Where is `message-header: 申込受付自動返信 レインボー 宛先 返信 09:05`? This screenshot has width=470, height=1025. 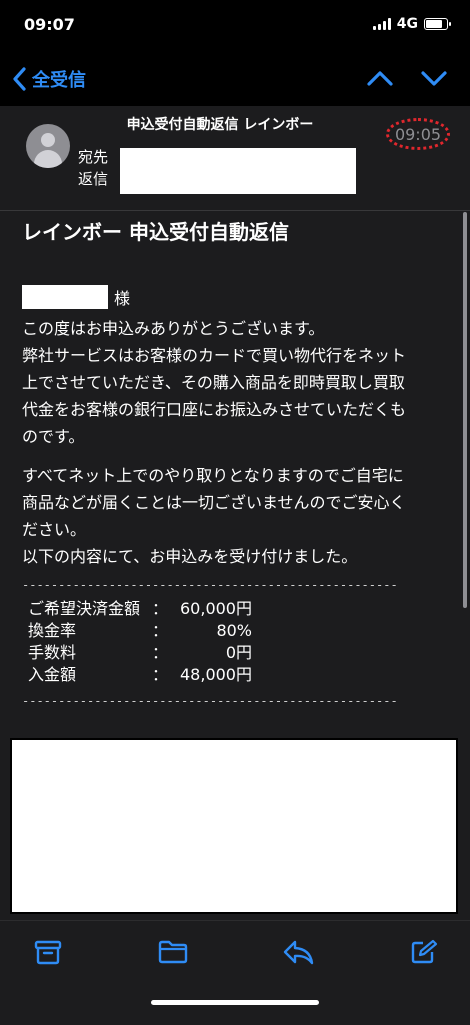 message-header: 申込受付自動返信 レインボー 宛先 返信 09:05 is located at coordinates (235, 158).